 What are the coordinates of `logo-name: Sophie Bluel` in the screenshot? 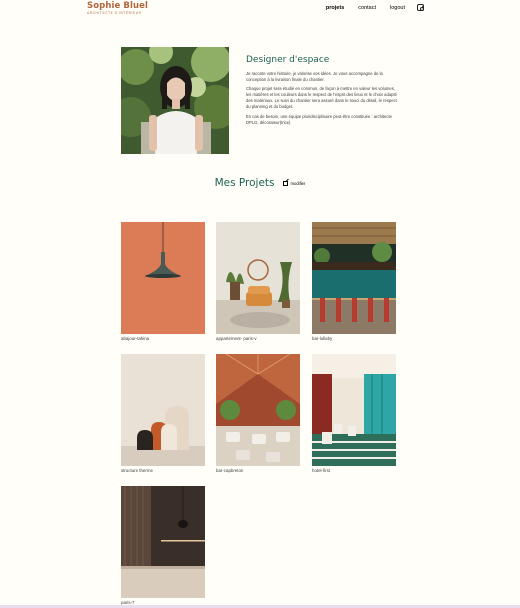 It's located at (118, 6).